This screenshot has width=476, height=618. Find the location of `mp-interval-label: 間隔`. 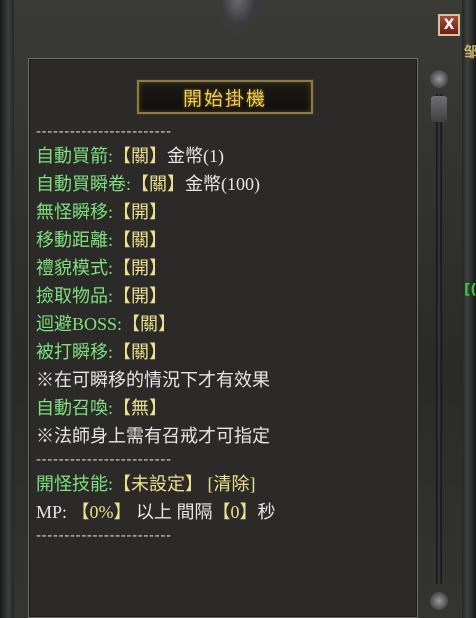

mp-interval-label: 間隔 is located at coordinates (194, 512).